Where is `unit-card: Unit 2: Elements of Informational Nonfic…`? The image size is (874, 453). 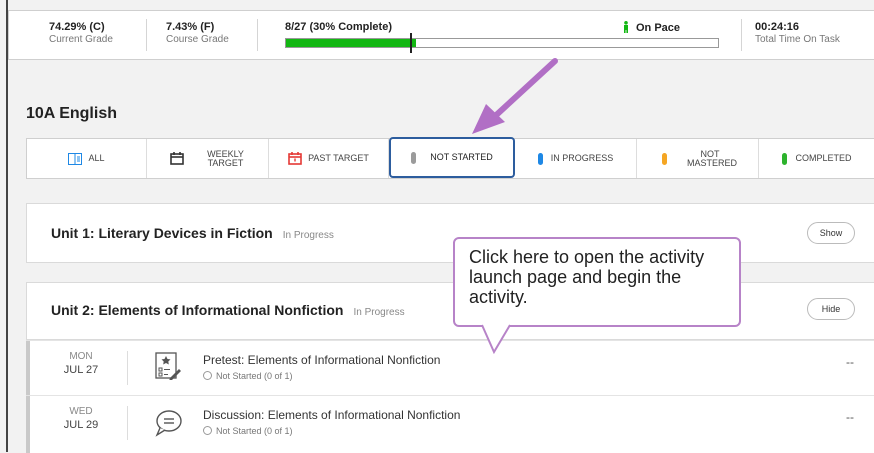
unit-card: Unit 2: Elements of Informational Nonfic… is located at coordinates (450, 311).